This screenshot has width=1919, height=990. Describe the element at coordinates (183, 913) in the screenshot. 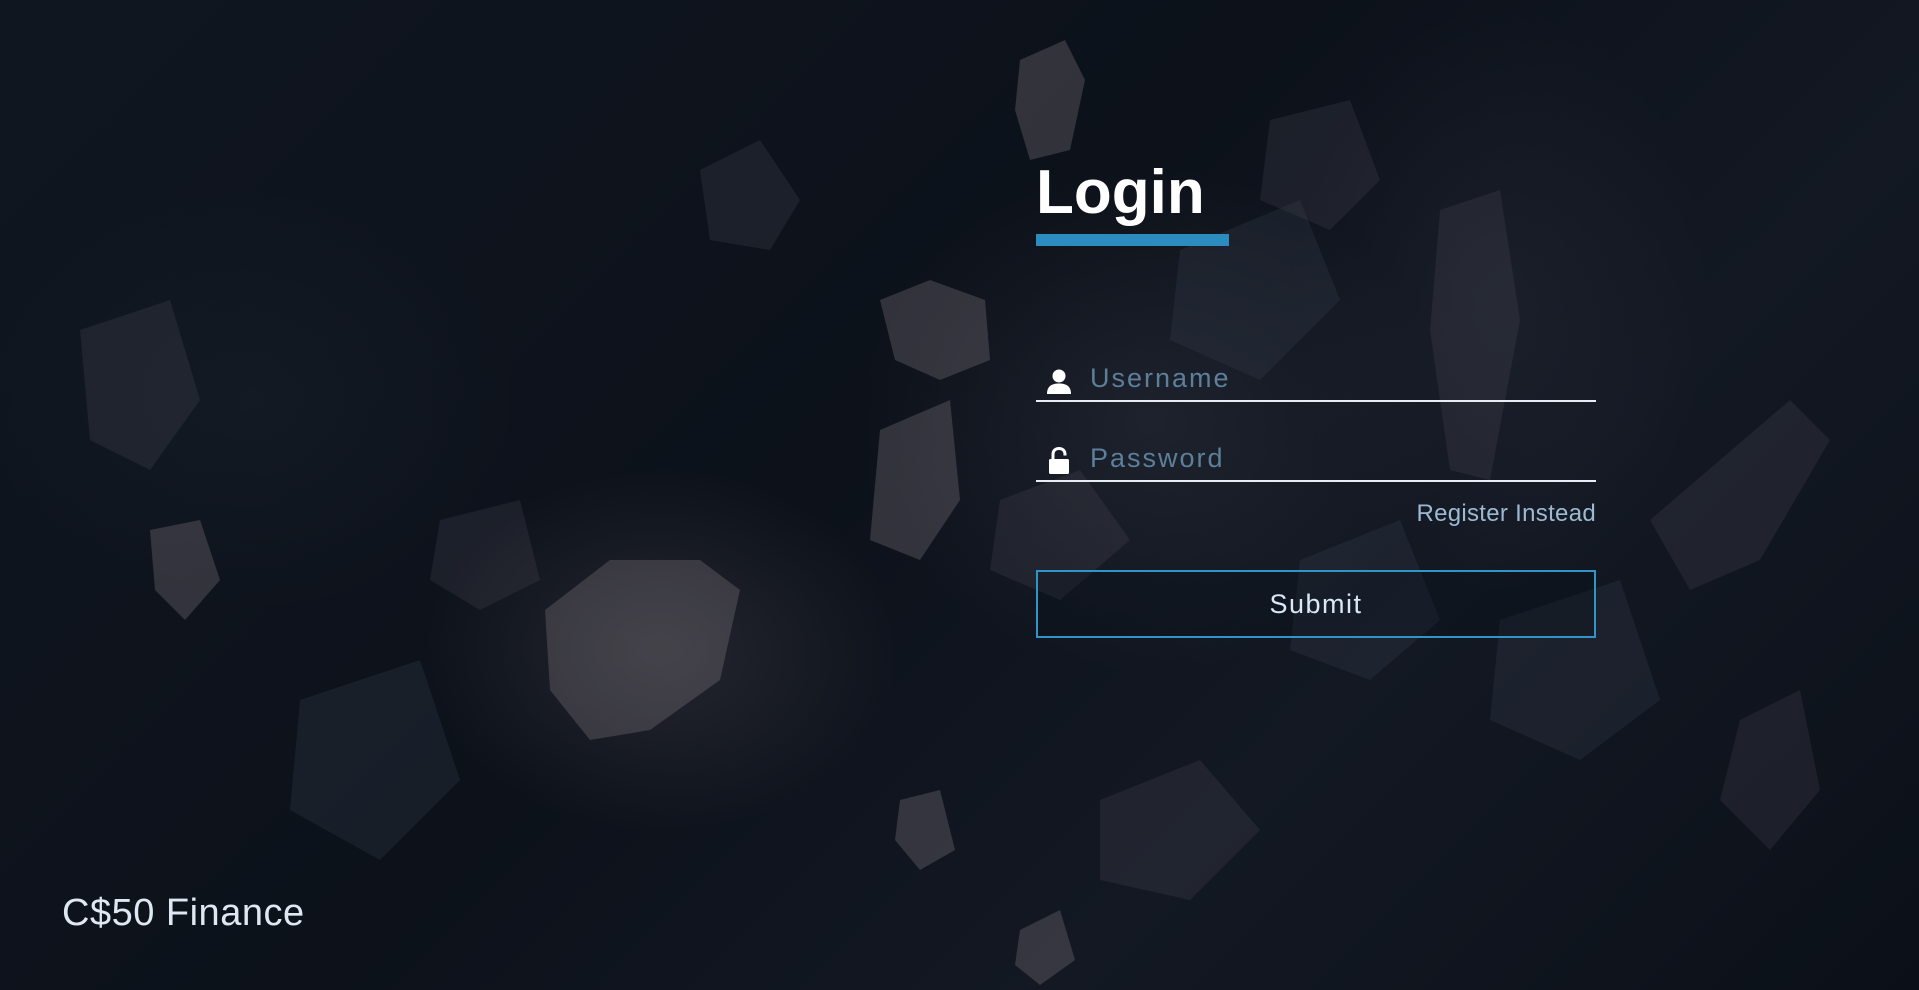

I see `brand-logo-text: C$50 Finance` at that location.